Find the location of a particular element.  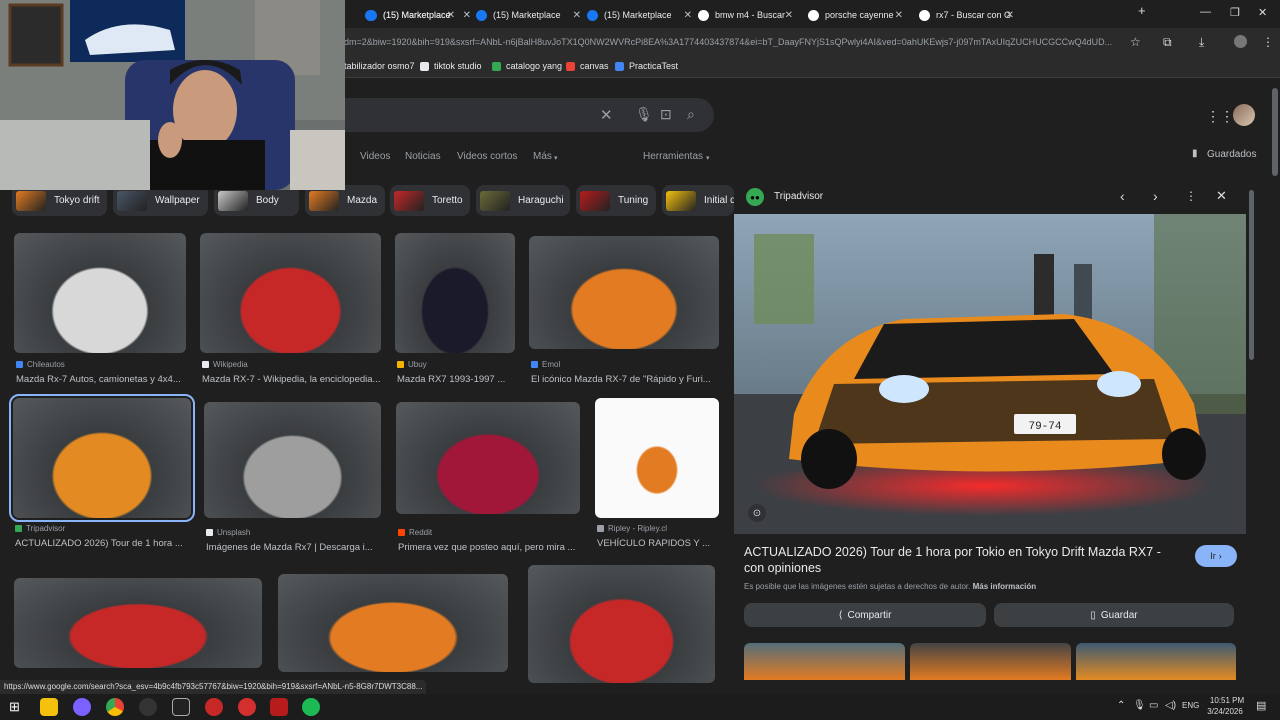

panel-scrollbar is located at coordinates (1251, 275).